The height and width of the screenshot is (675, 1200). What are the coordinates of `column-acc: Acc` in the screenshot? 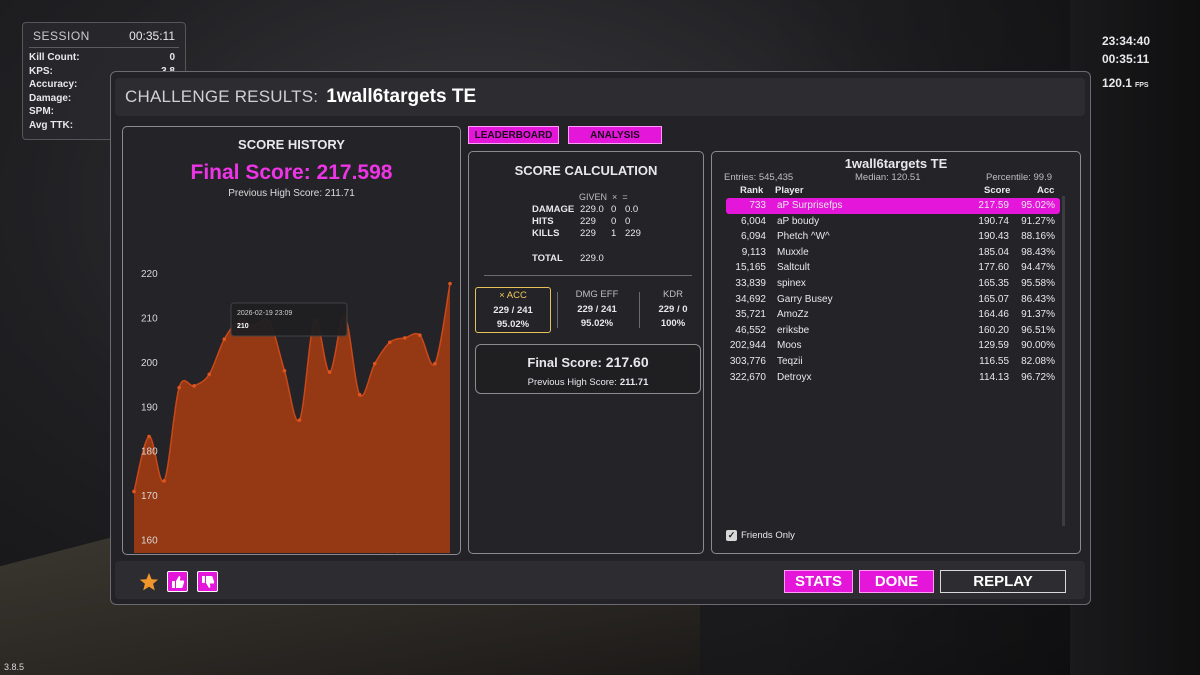 It's located at (1045, 190).